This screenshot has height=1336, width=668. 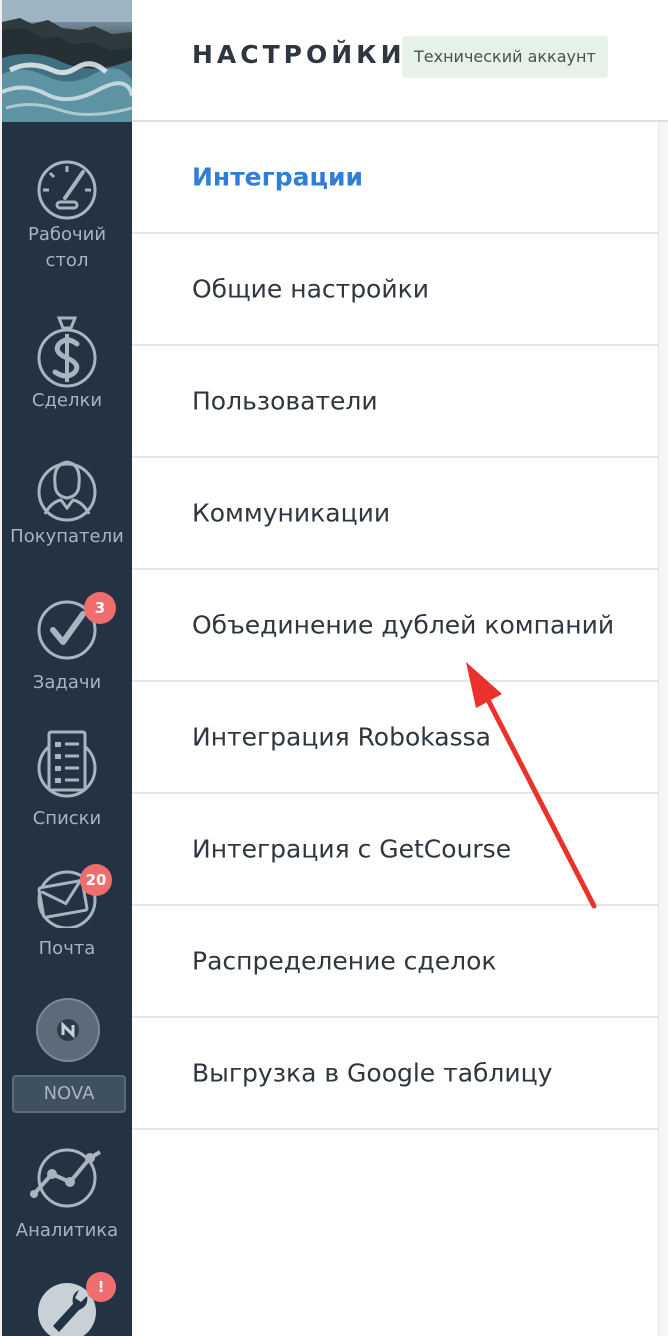 I want to click on settings-item-getcourse: Интеграция с GetCourse, so click(x=396, y=850).